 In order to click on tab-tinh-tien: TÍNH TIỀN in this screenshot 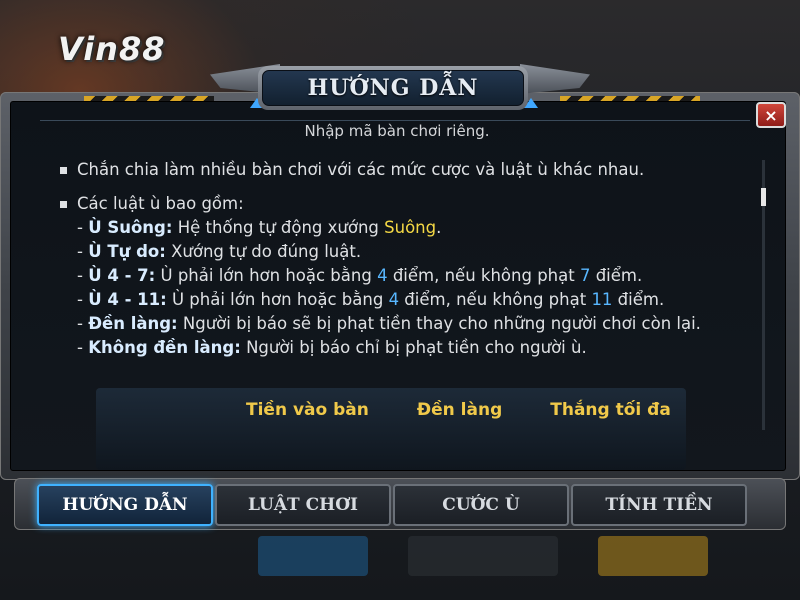, I will do `click(659, 505)`.